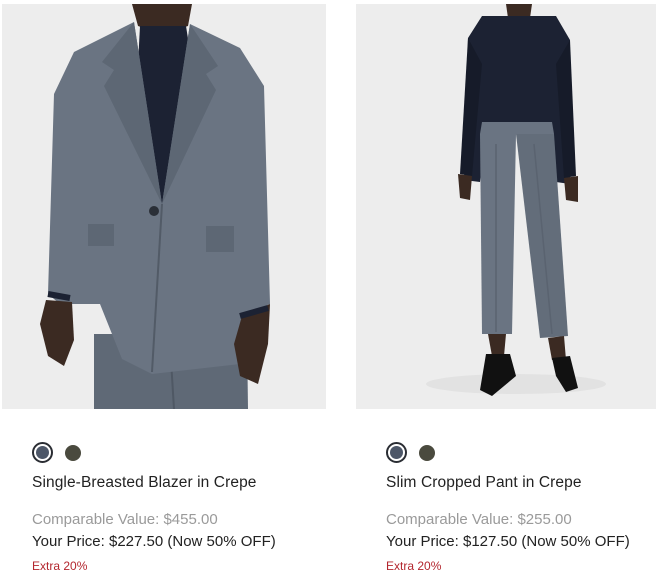  I want to click on your-price: Your Price: $127.50 (Now 50% OFF), so click(508, 541).